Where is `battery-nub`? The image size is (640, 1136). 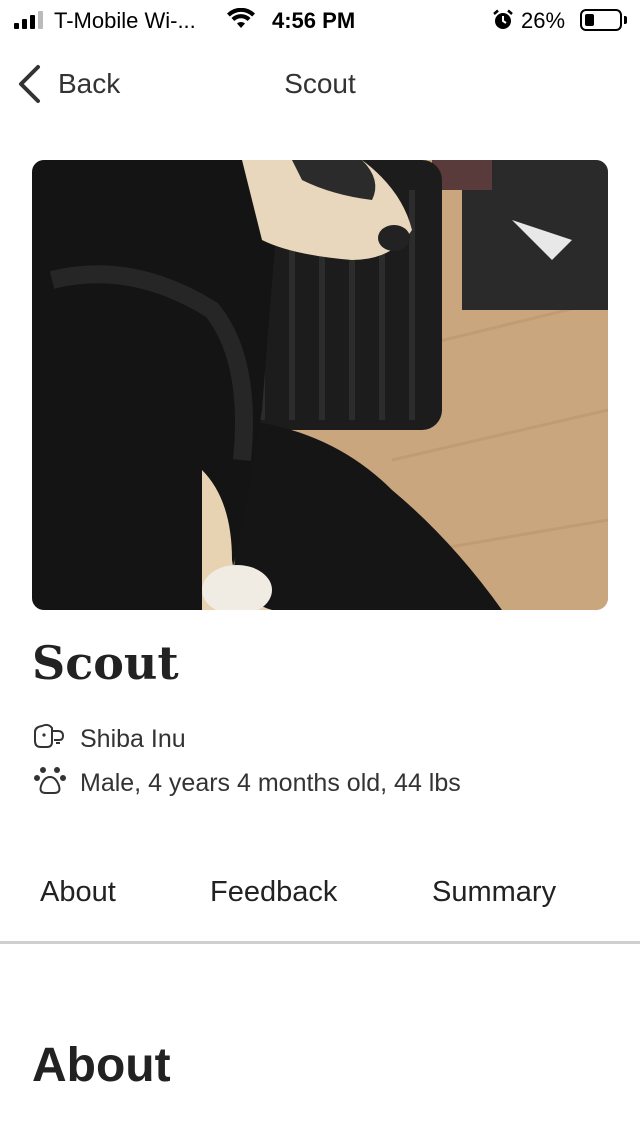 battery-nub is located at coordinates (625, 20).